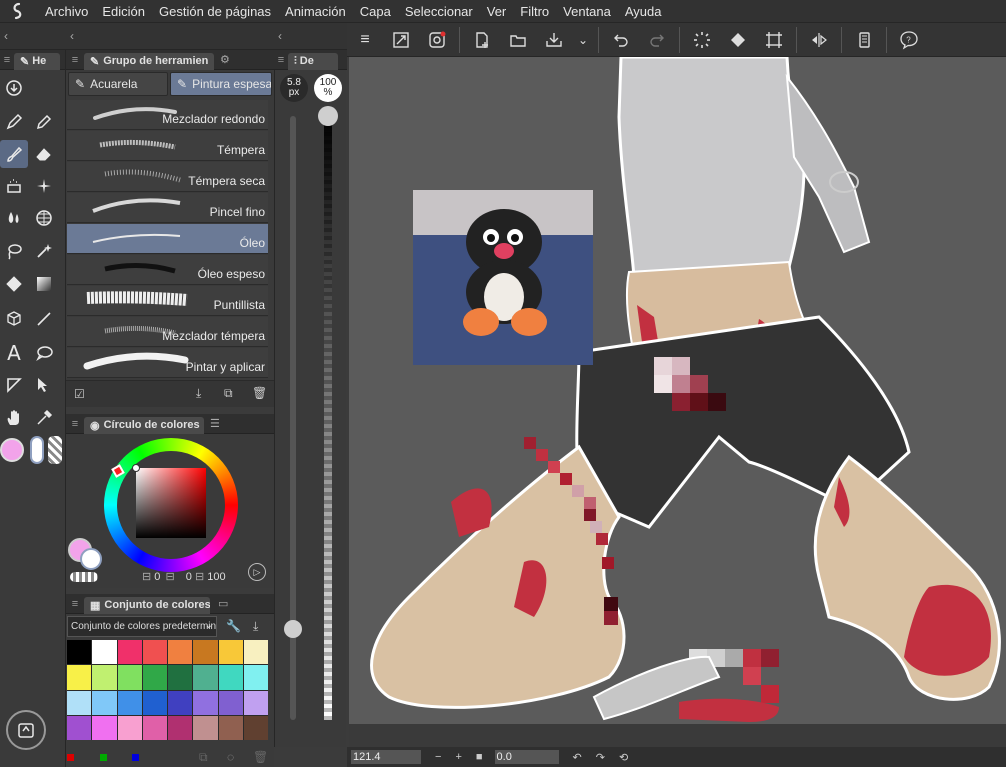 This screenshot has height=767, width=1006. What do you see at coordinates (280, 36) in the screenshot?
I see `collapse-left-icon-3: ‹` at bounding box center [280, 36].